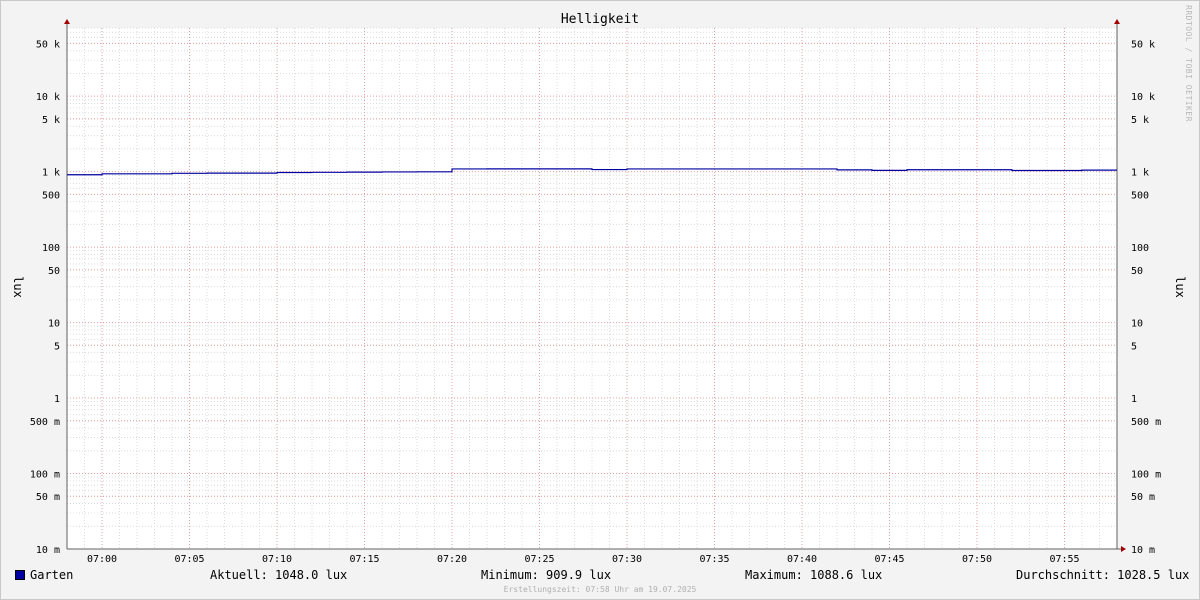 This screenshot has width=1200, height=600. I want to click on y-tick-label-right: 500 m, so click(1146, 422).